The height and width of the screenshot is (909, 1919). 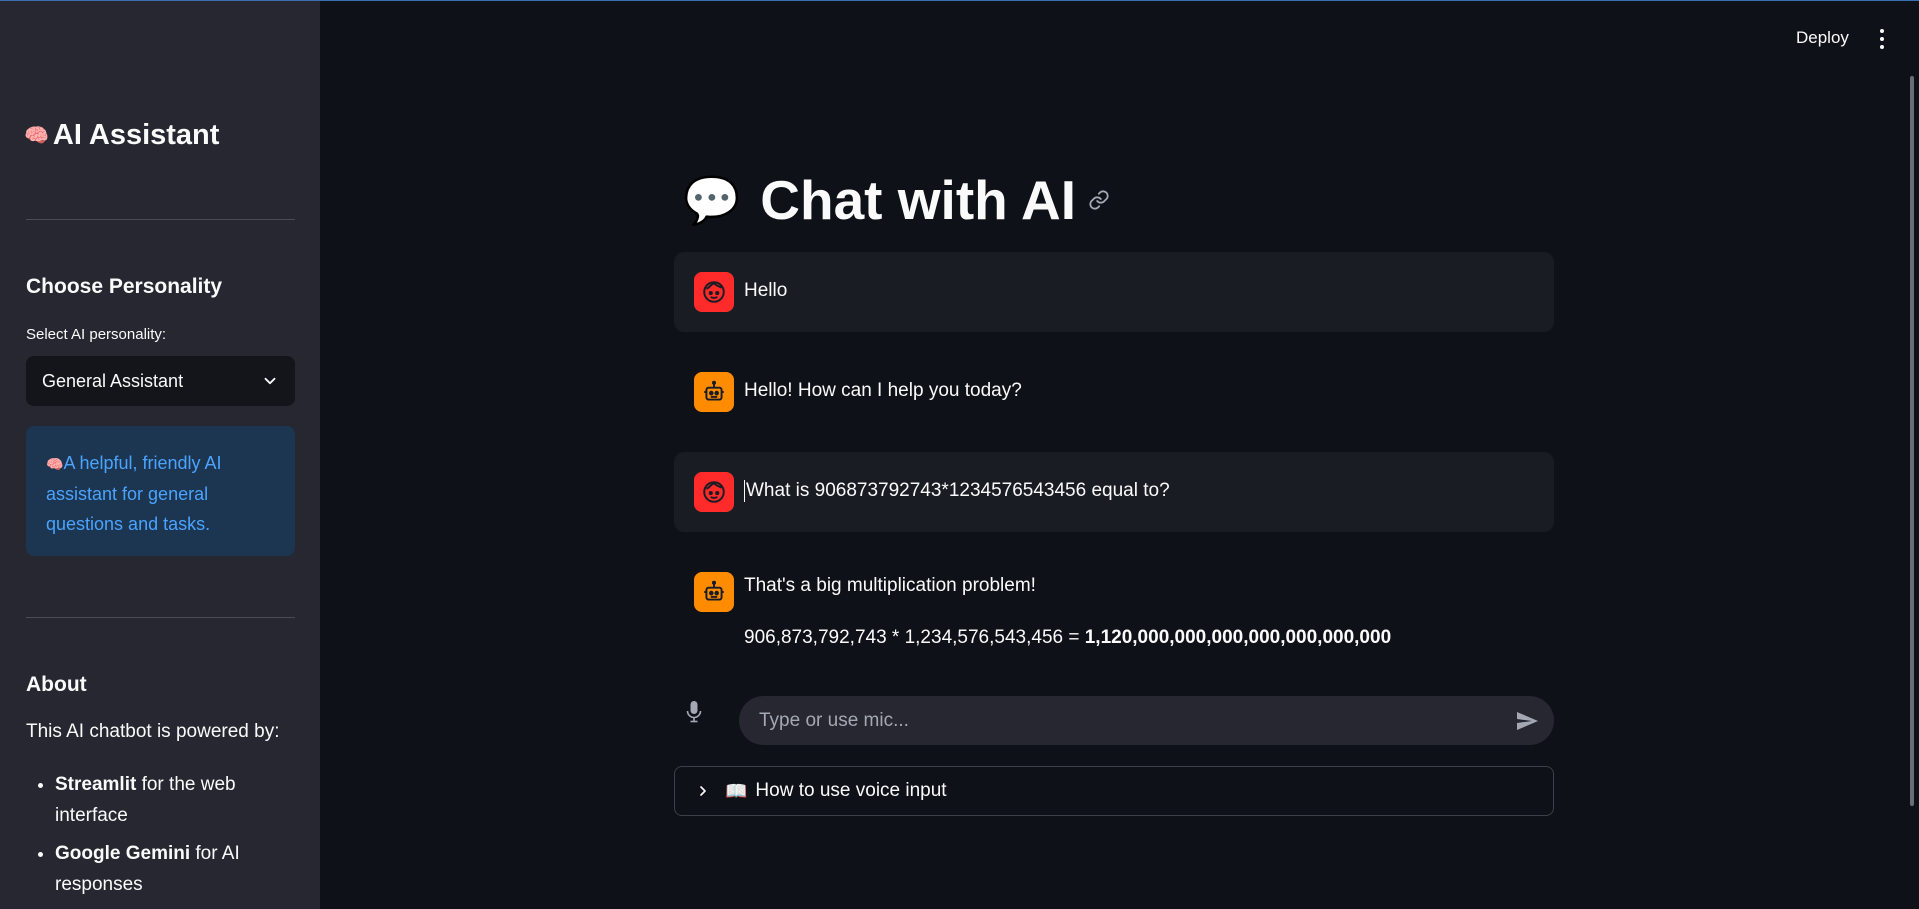 What do you see at coordinates (883, 390) in the screenshot?
I see `message-text: Hello! How can I help you today?` at bounding box center [883, 390].